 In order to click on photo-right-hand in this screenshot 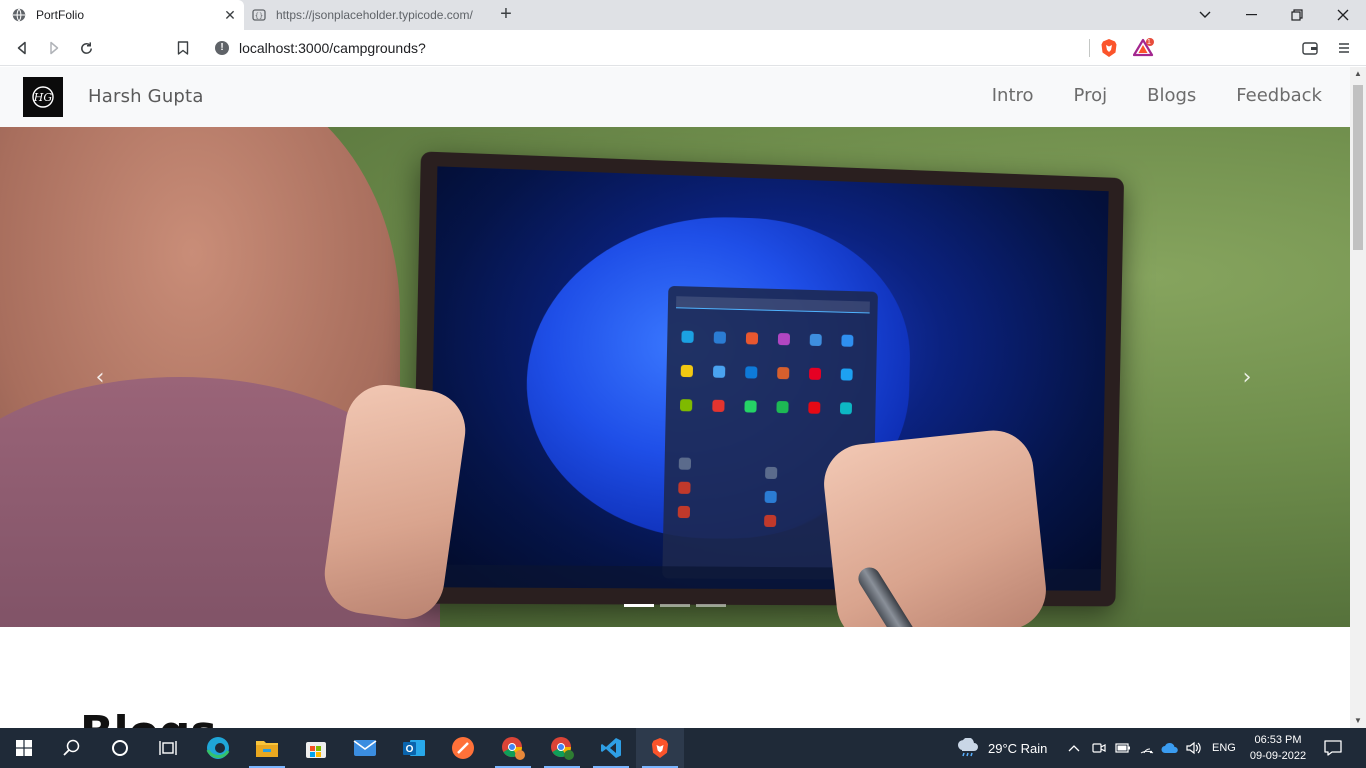, I will do `click(935, 526)`.